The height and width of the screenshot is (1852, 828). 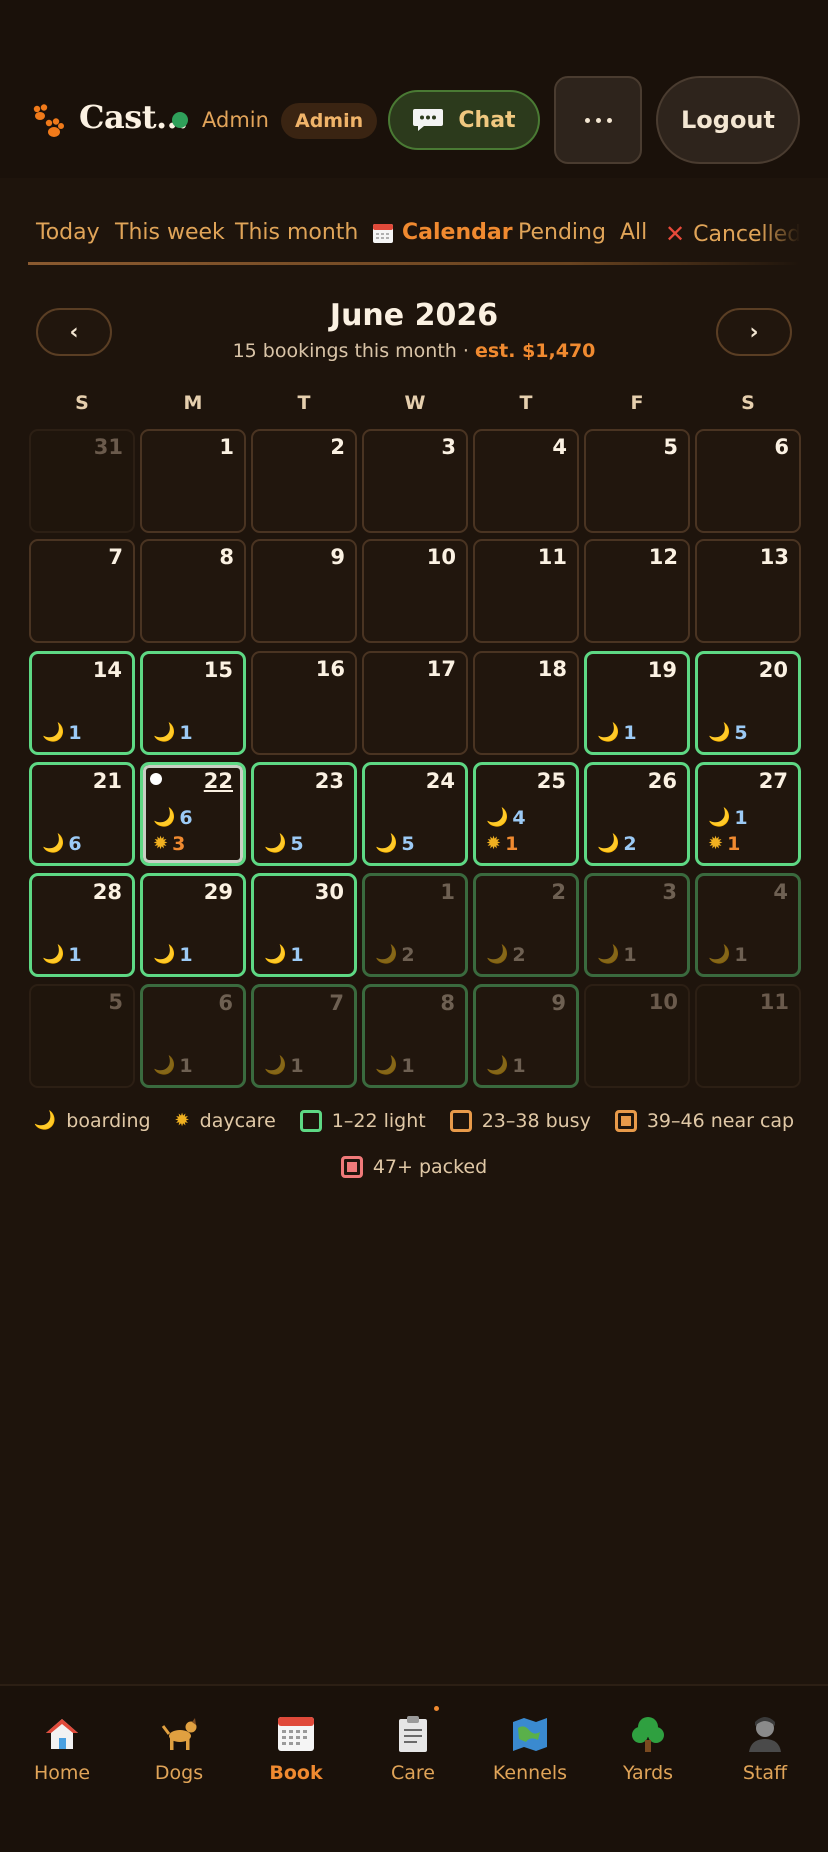 I want to click on nav-label: Kennels, so click(x=530, y=1773).